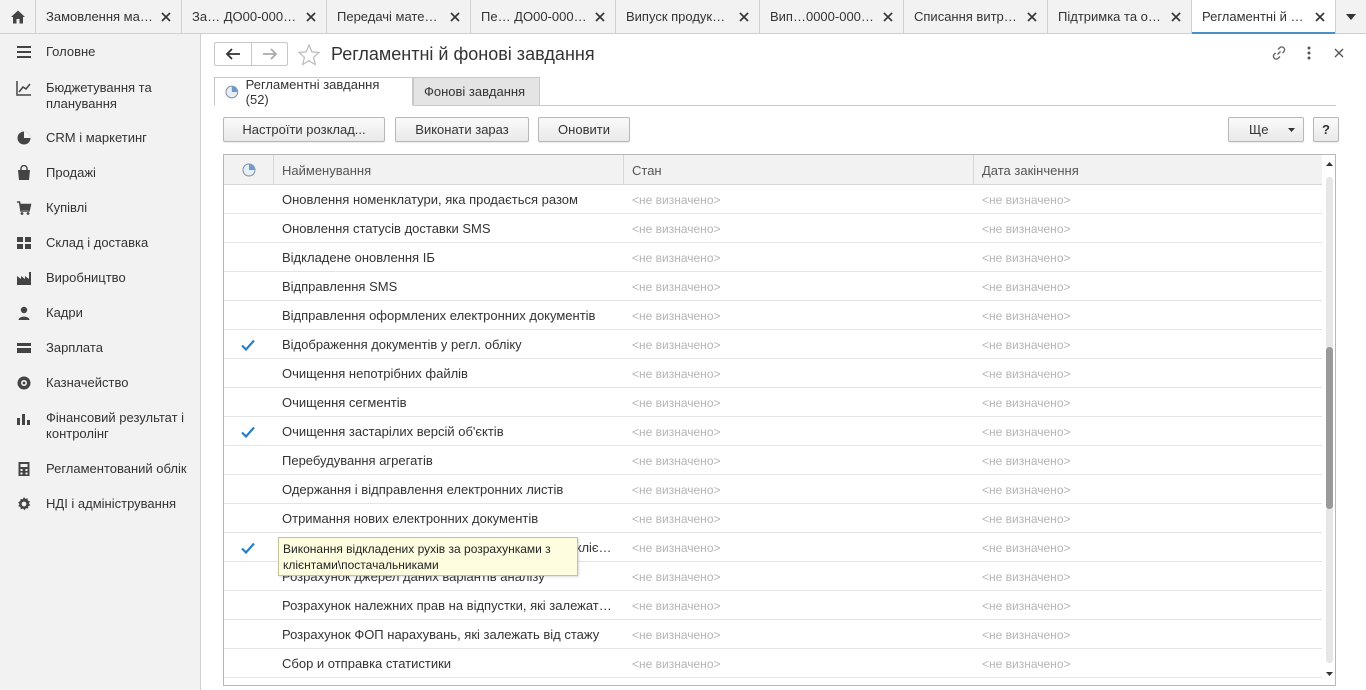 The image size is (1366, 690). I want to click on sidebar-item-label: Регламентований облік, so click(116, 468).